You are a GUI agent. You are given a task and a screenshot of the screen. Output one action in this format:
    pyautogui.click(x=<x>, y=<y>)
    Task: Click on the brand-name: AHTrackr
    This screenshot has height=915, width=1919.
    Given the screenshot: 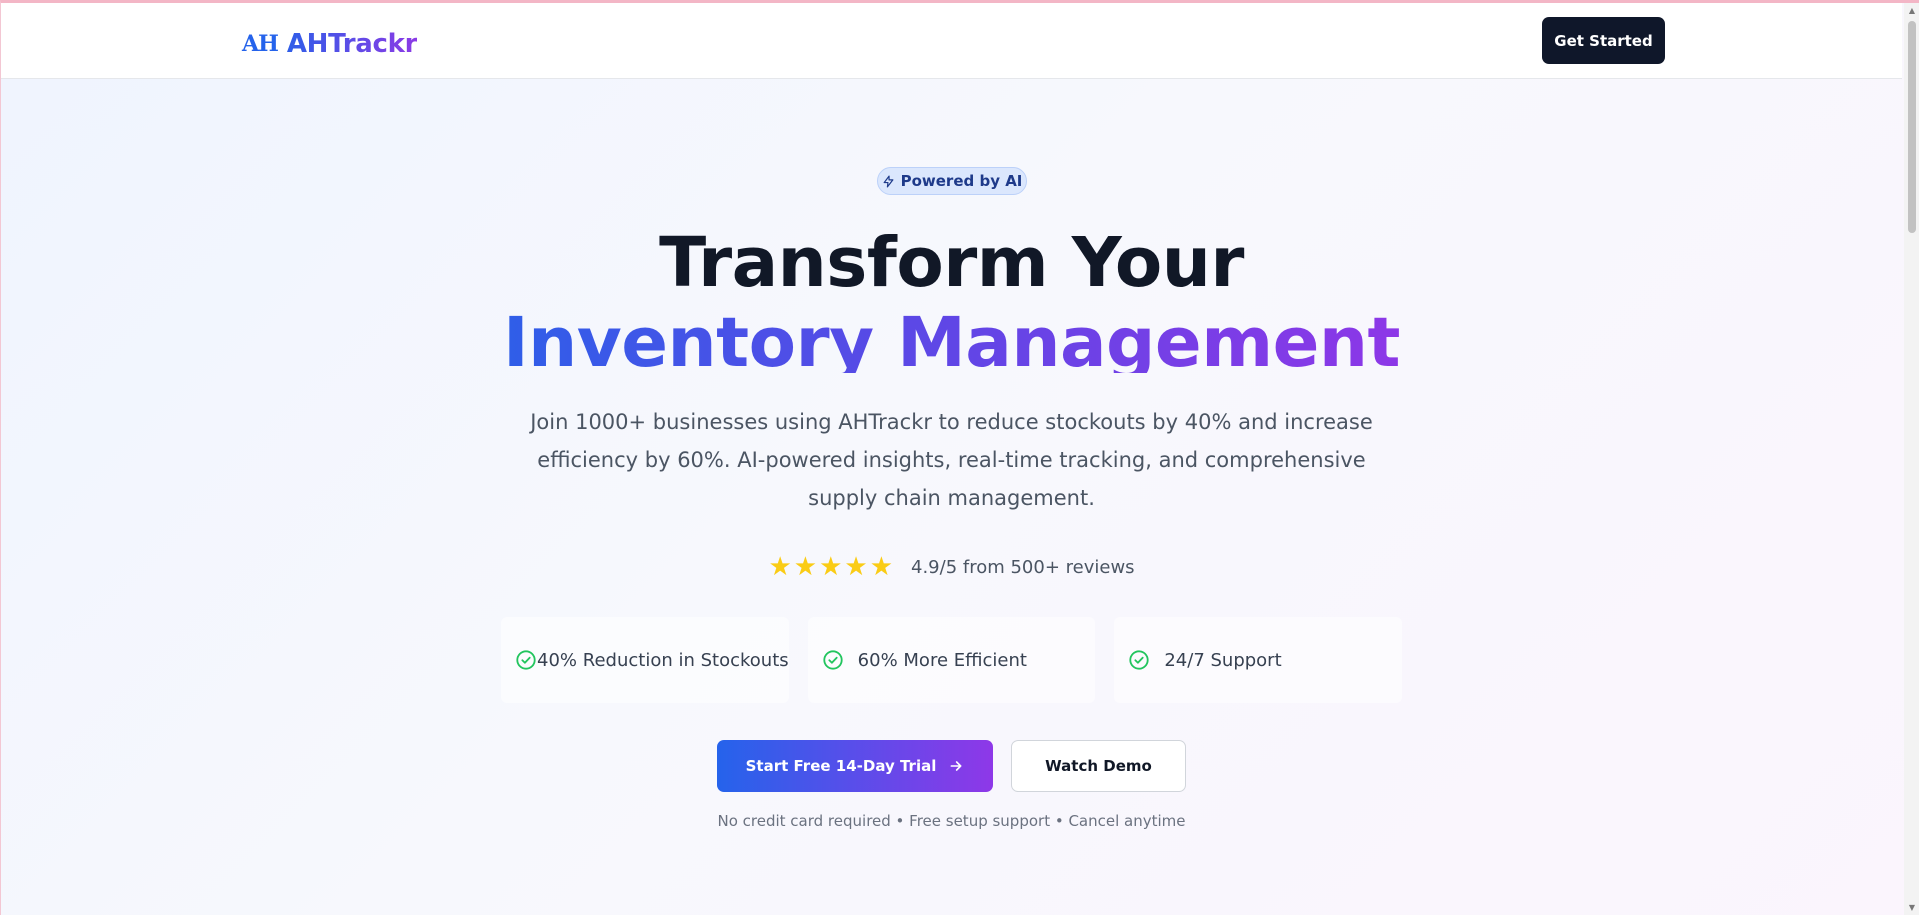 What is the action you would take?
    pyautogui.click(x=352, y=44)
    